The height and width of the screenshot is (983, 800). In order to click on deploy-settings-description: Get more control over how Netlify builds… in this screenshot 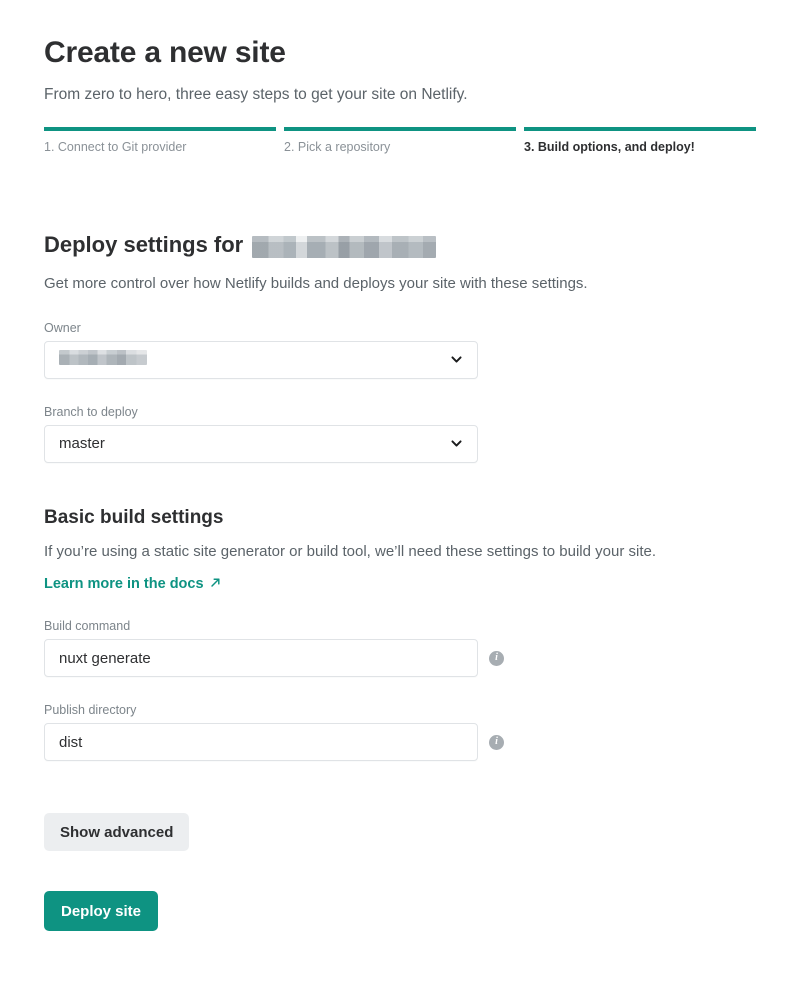, I will do `click(316, 283)`.